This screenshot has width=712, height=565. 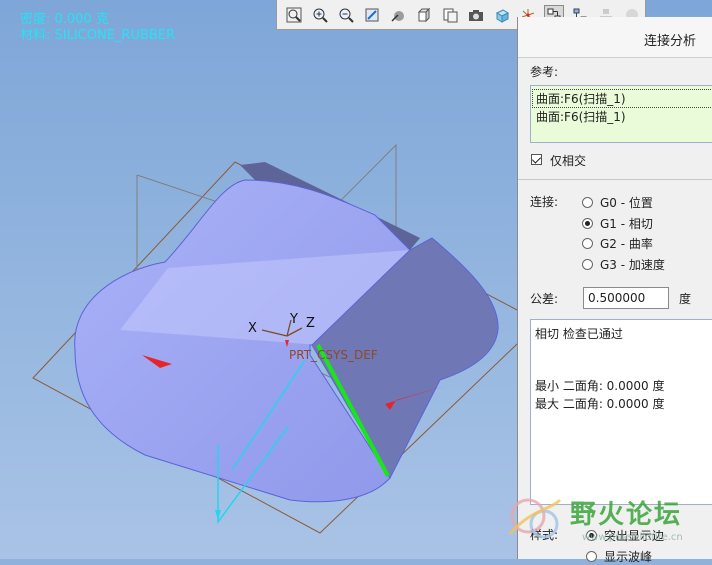 I want to click on reference-label: 参考:, so click(x=544, y=72).